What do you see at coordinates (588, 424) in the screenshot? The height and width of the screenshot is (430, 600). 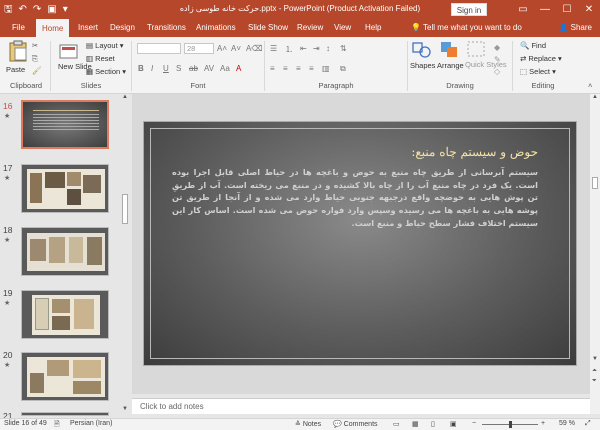 I see `fit-to-window-icon: ⤢` at bounding box center [588, 424].